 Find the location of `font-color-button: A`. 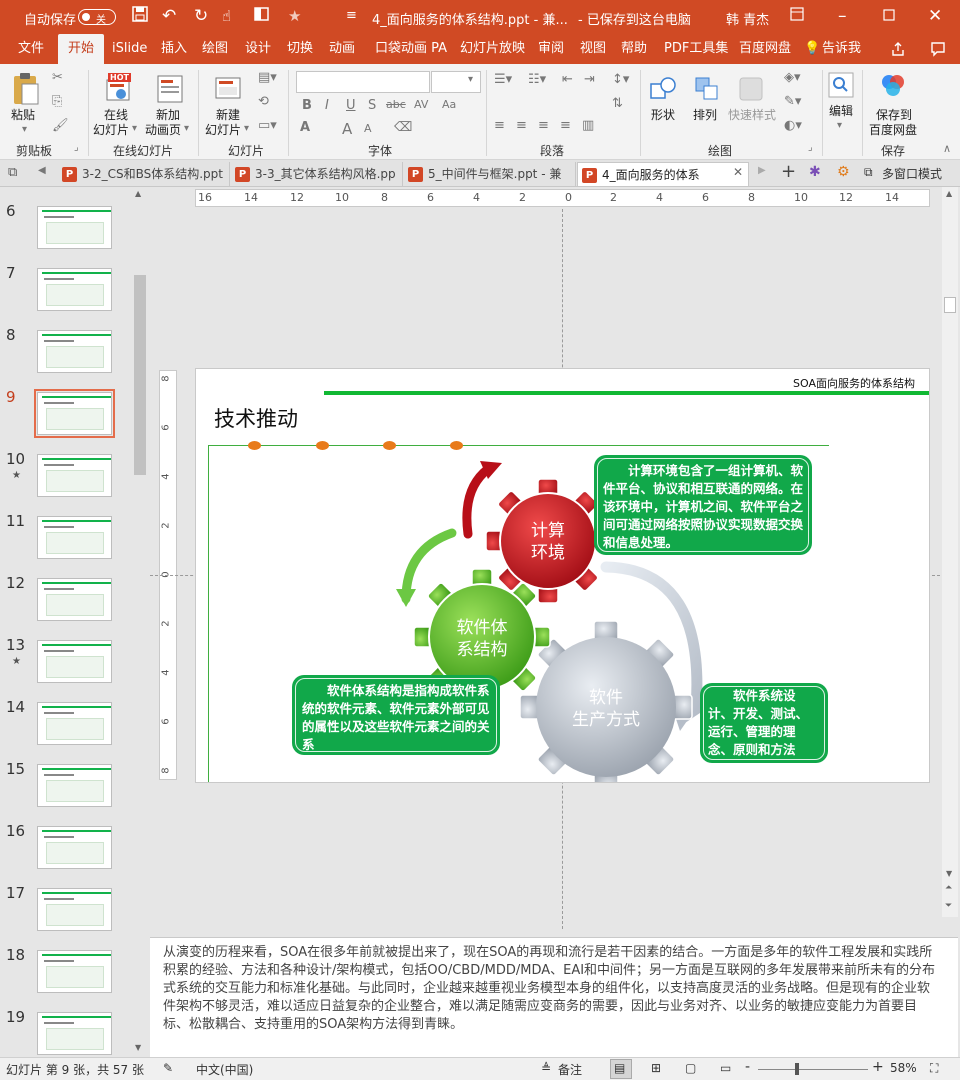

font-color-button: A is located at coordinates (305, 127).